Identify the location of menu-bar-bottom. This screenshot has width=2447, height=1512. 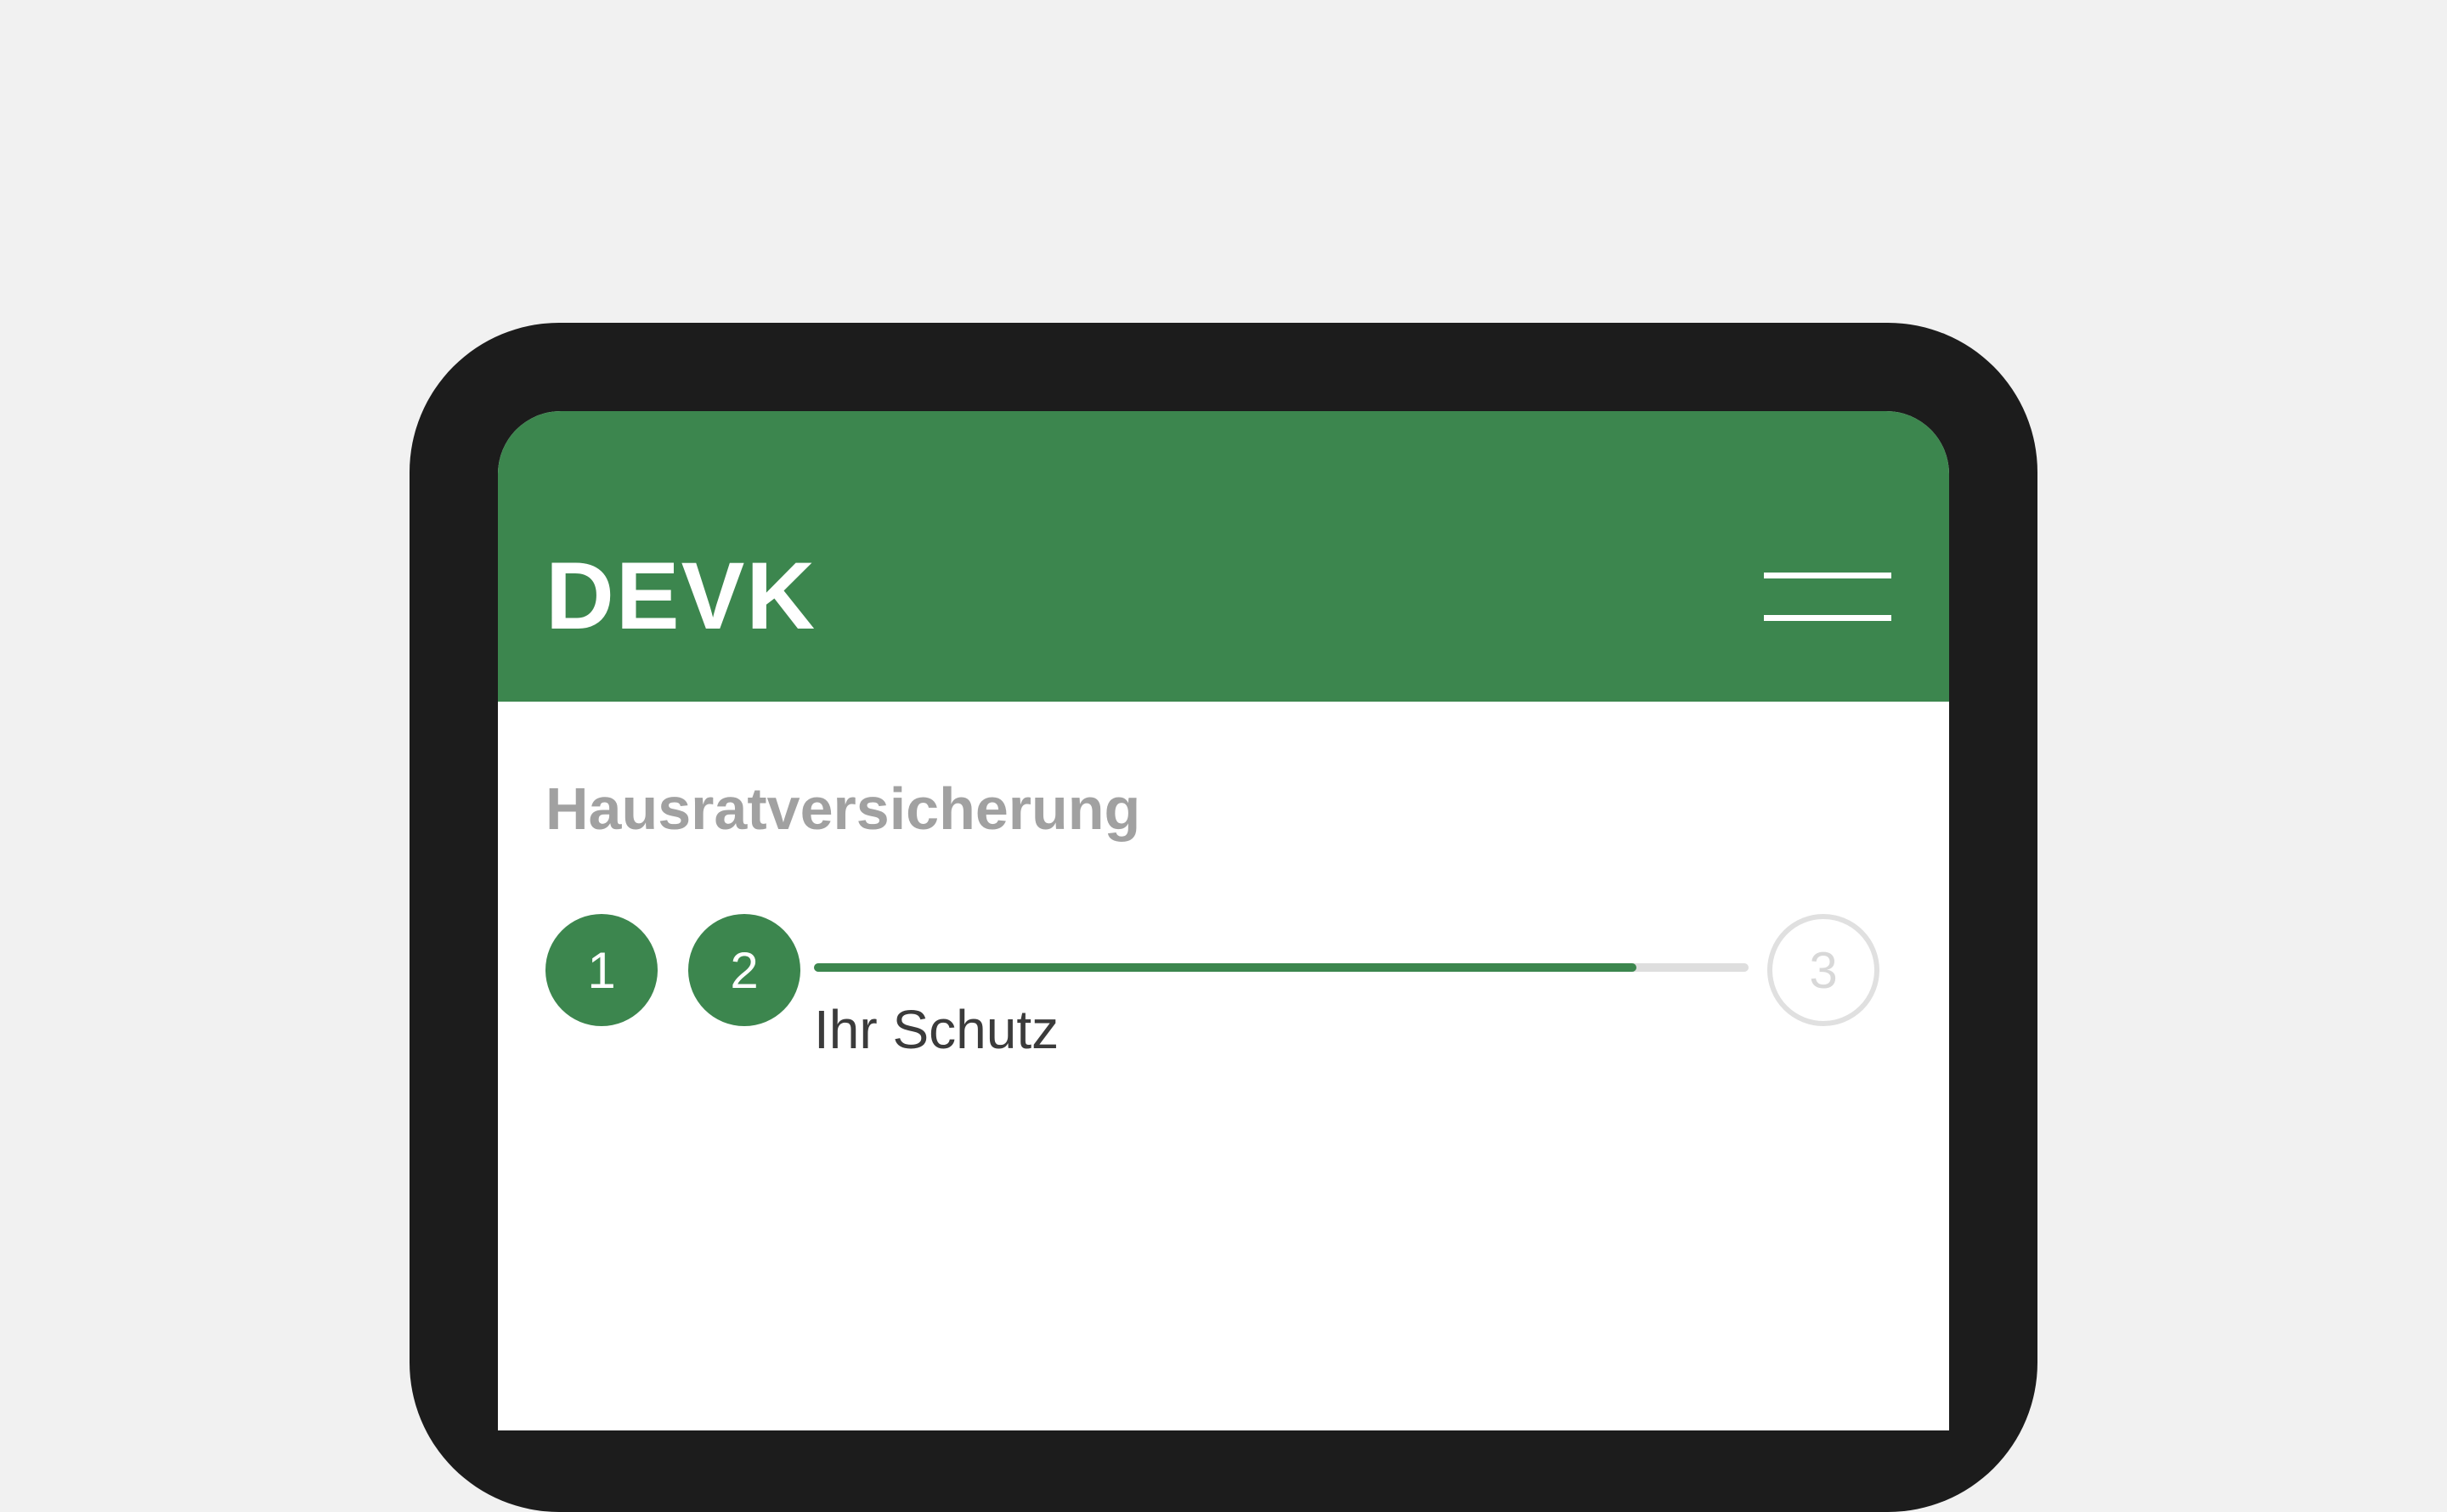
(1827, 618).